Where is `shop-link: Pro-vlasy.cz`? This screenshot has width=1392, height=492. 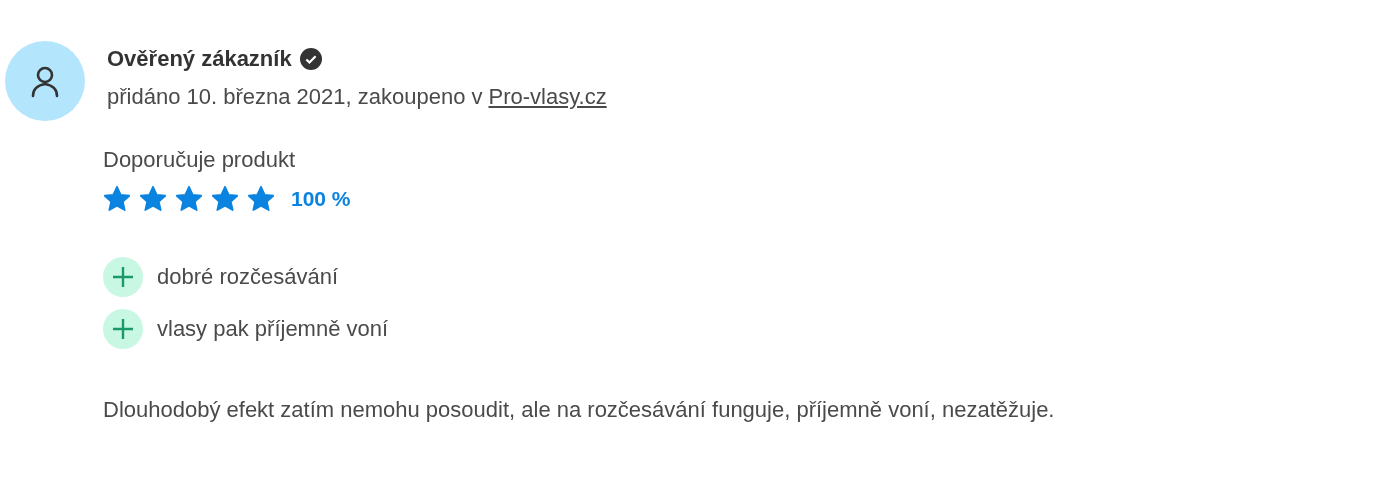 shop-link: Pro-vlasy.cz is located at coordinates (547, 97).